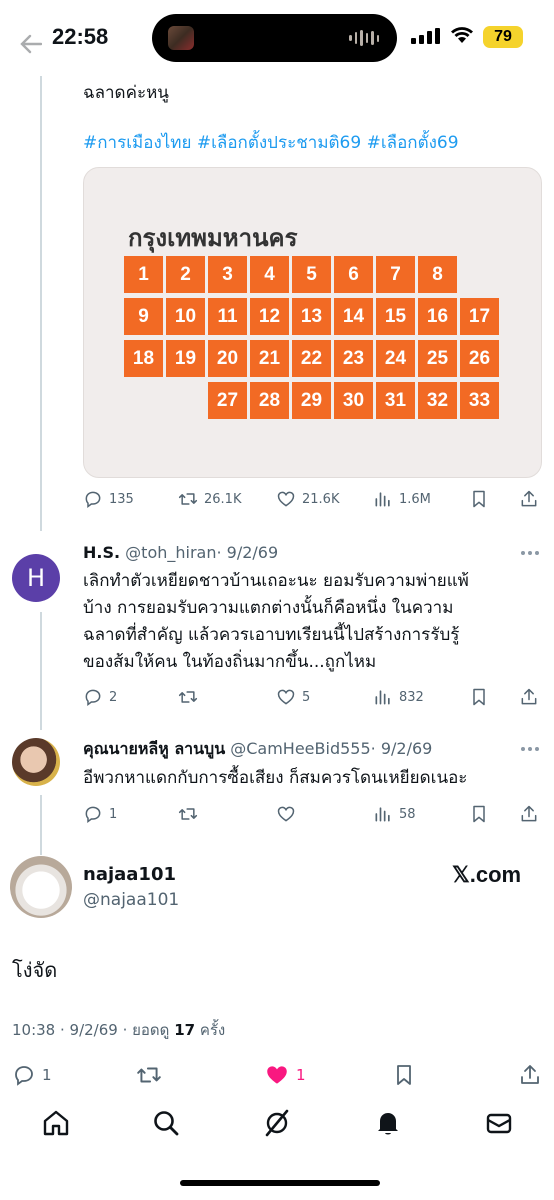  What do you see at coordinates (227, 400) in the screenshot?
I see `district-tile: 27` at bounding box center [227, 400].